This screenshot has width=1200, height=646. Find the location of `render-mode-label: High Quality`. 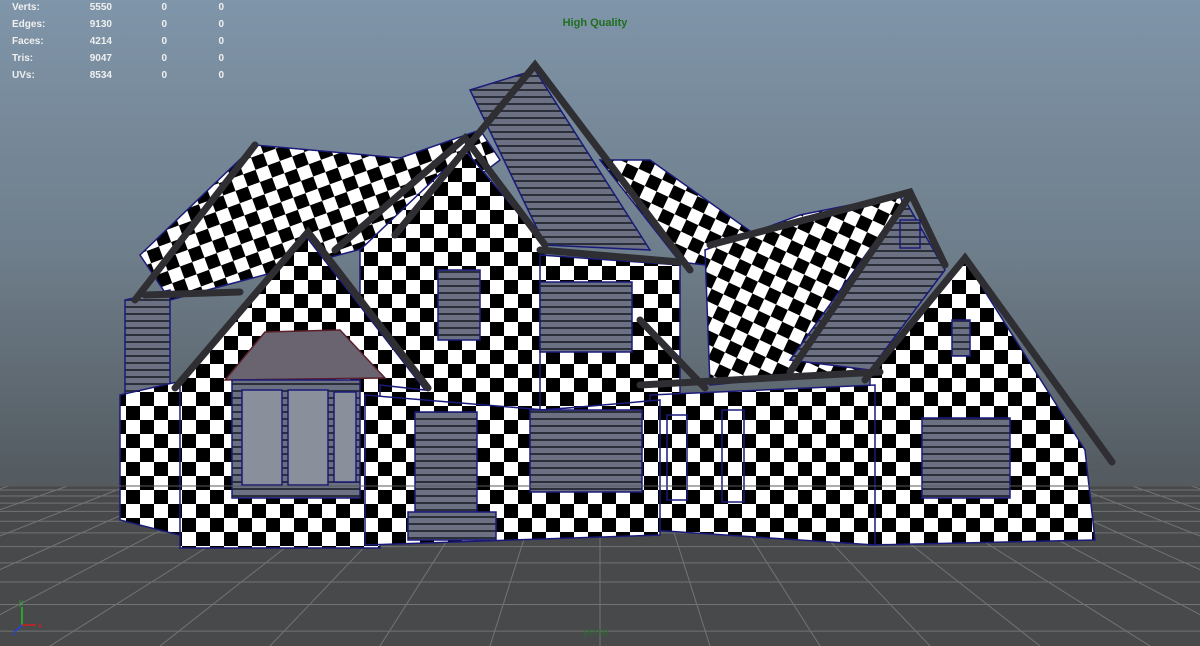

render-mode-label: High Quality is located at coordinates (595, 23).